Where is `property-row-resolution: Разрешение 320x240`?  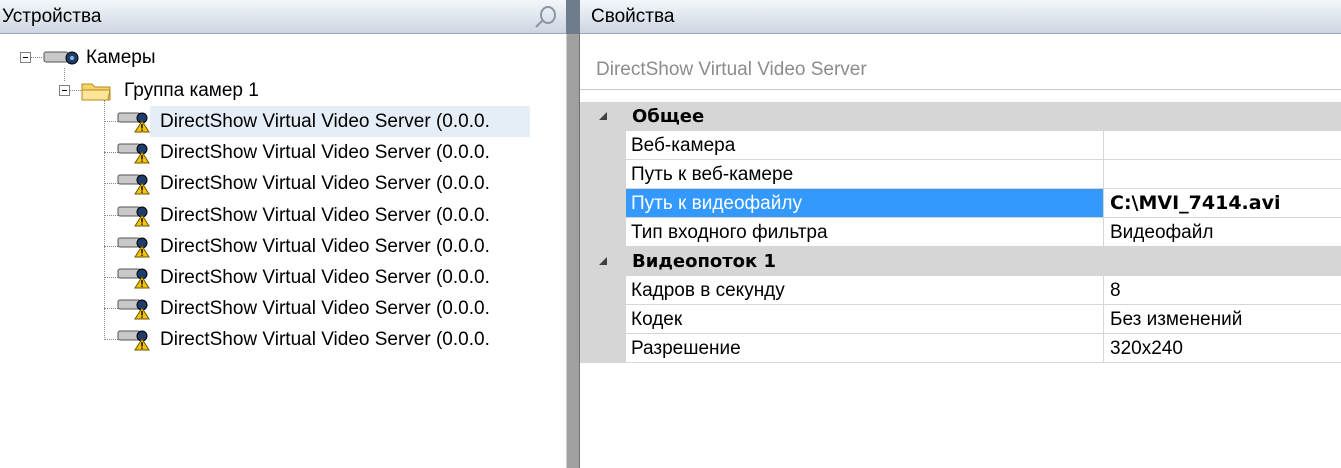 property-row-resolution: Разрешение 320x240 is located at coordinates (960, 348).